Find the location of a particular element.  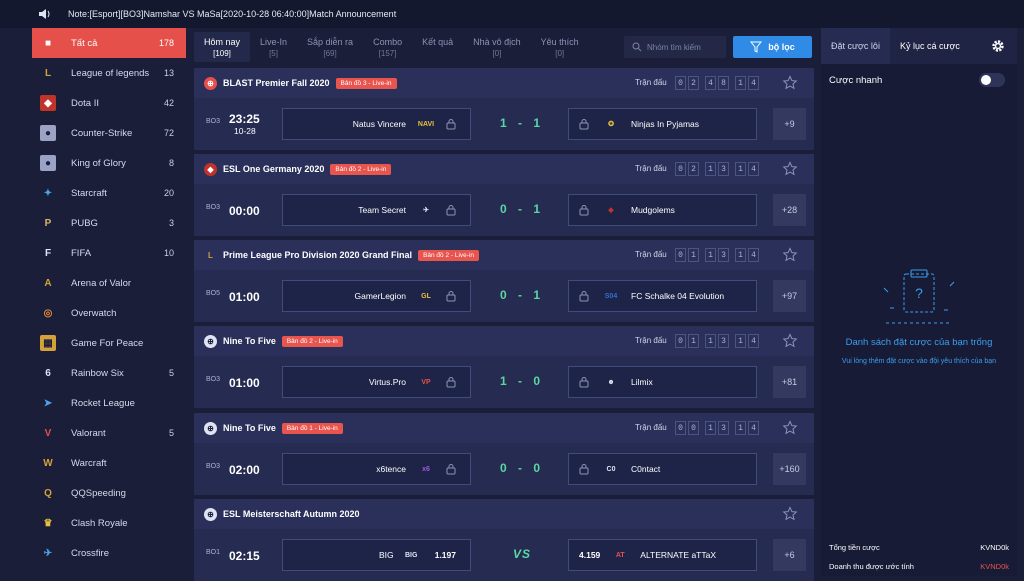

quick-bet-label: Cược nhanh is located at coordinates (856, 80).